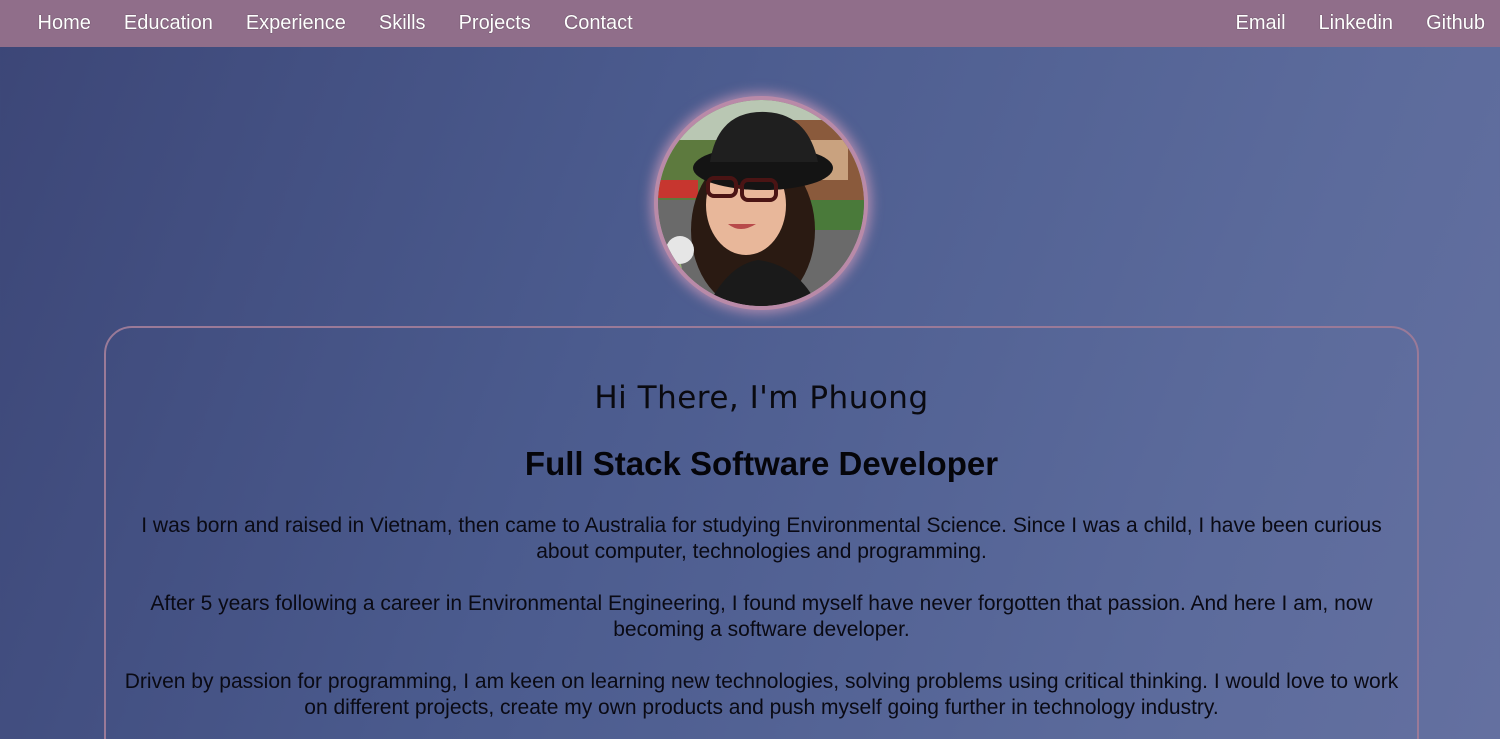 The image size is (1500, 739). Describe the element at coordinates (1356, 23) in the screenshot. I see `nav-linkedin-link: Linkedin` at that location.